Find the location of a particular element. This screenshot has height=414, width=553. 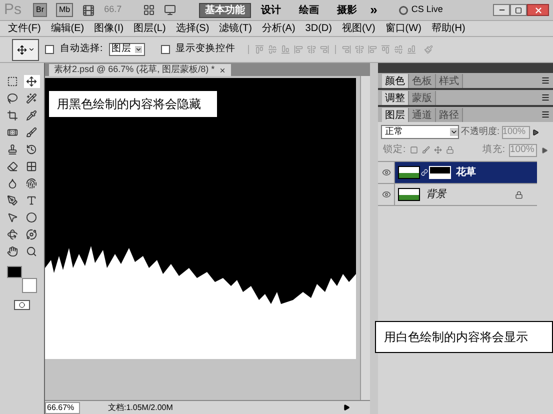

menu-item: 视图(V) is located at coordinates (359, 28).